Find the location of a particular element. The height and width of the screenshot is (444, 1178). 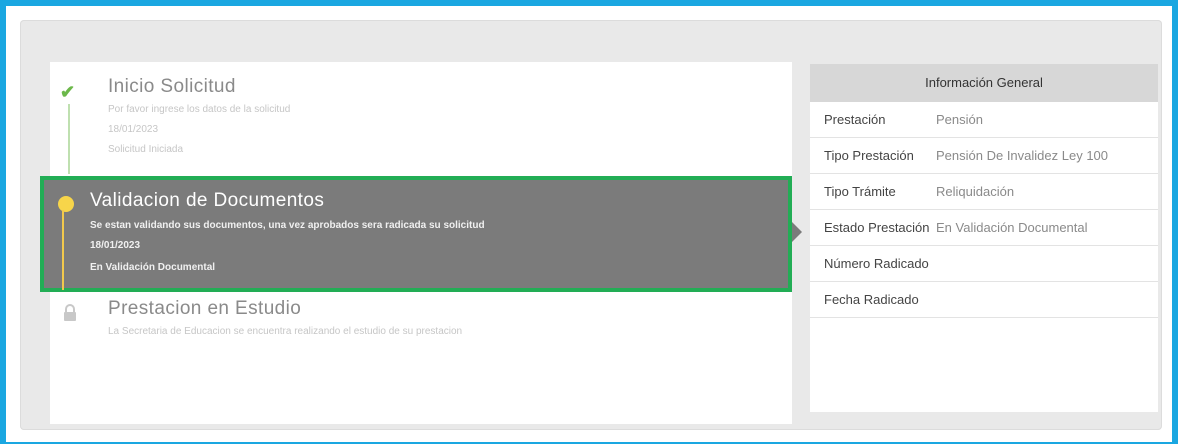

info-row-numero-radicado: Número Radicado is located at coordinates (984, 264).